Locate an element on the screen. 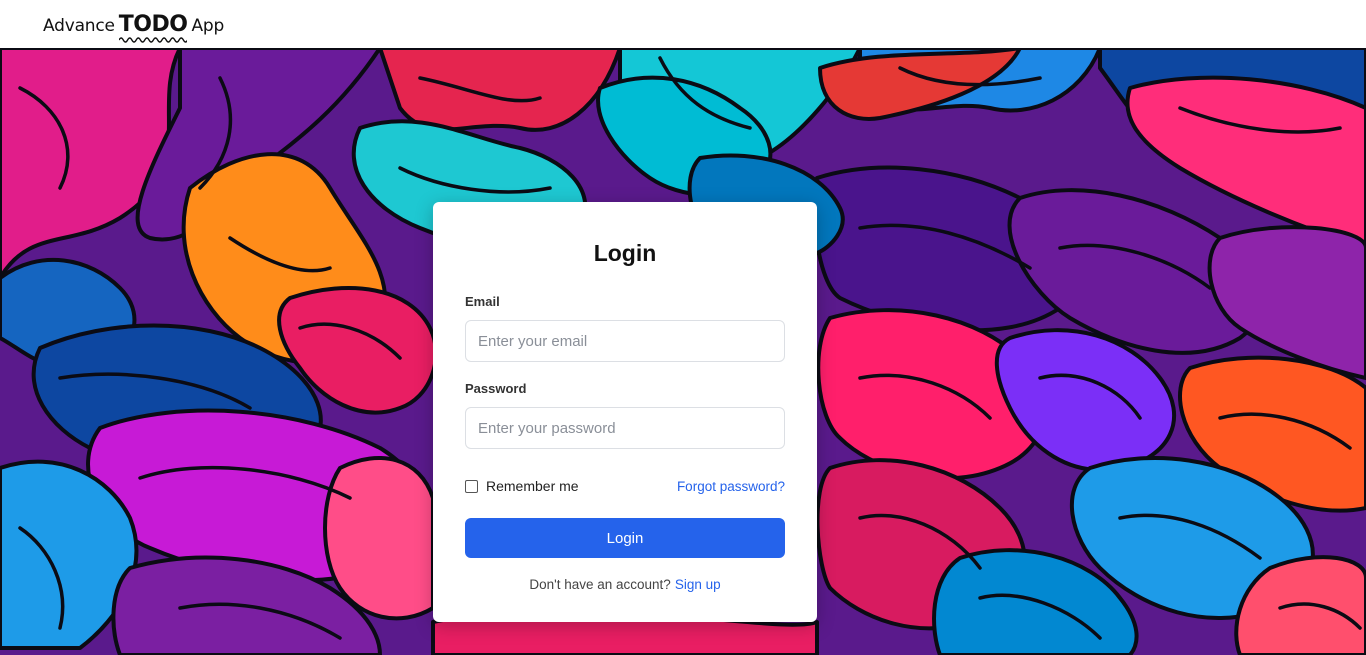 The image size is (1366, 655). email-label: Email is located at coordinates (482, 301).